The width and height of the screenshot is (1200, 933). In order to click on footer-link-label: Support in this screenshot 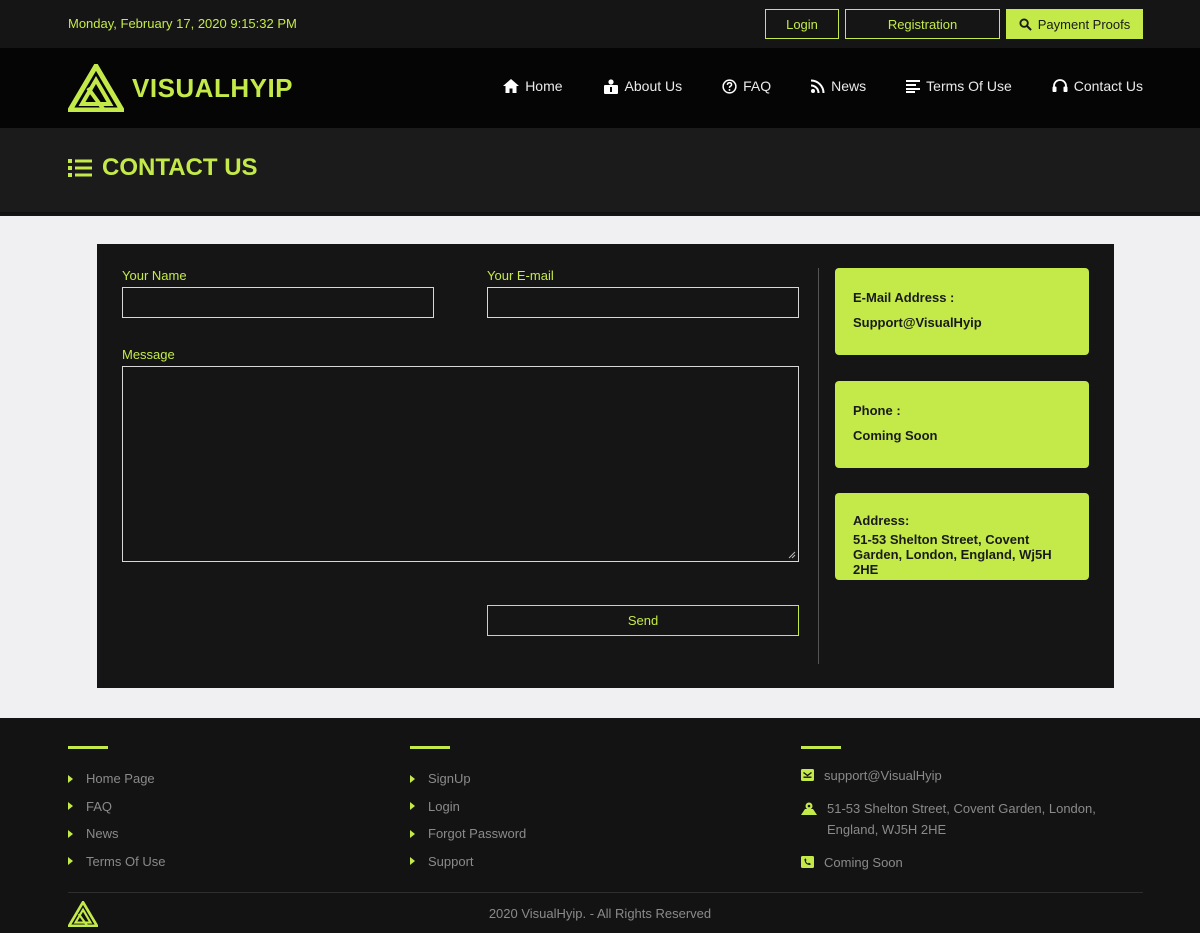, I will do `click(451, 861)`.